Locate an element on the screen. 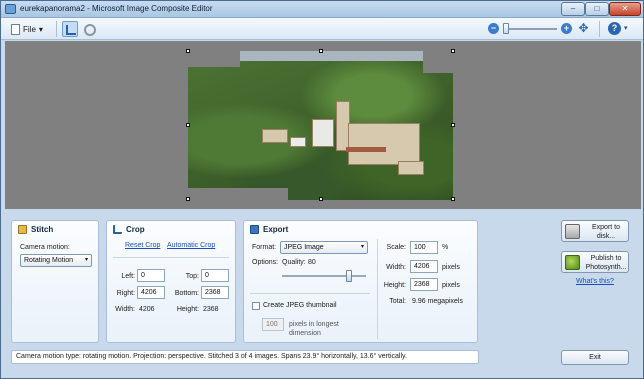 Image resolution: width=644 pixels, height=379 pixels. crop-top-input: 0 is located at coordinates (215, 275).